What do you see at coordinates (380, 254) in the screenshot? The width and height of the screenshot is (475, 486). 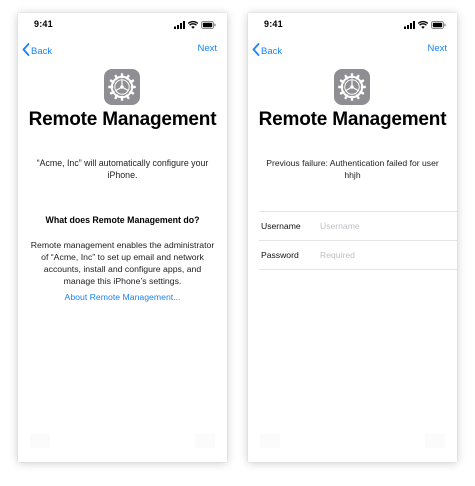 I see `password-input` at bounding box center [380, 254].